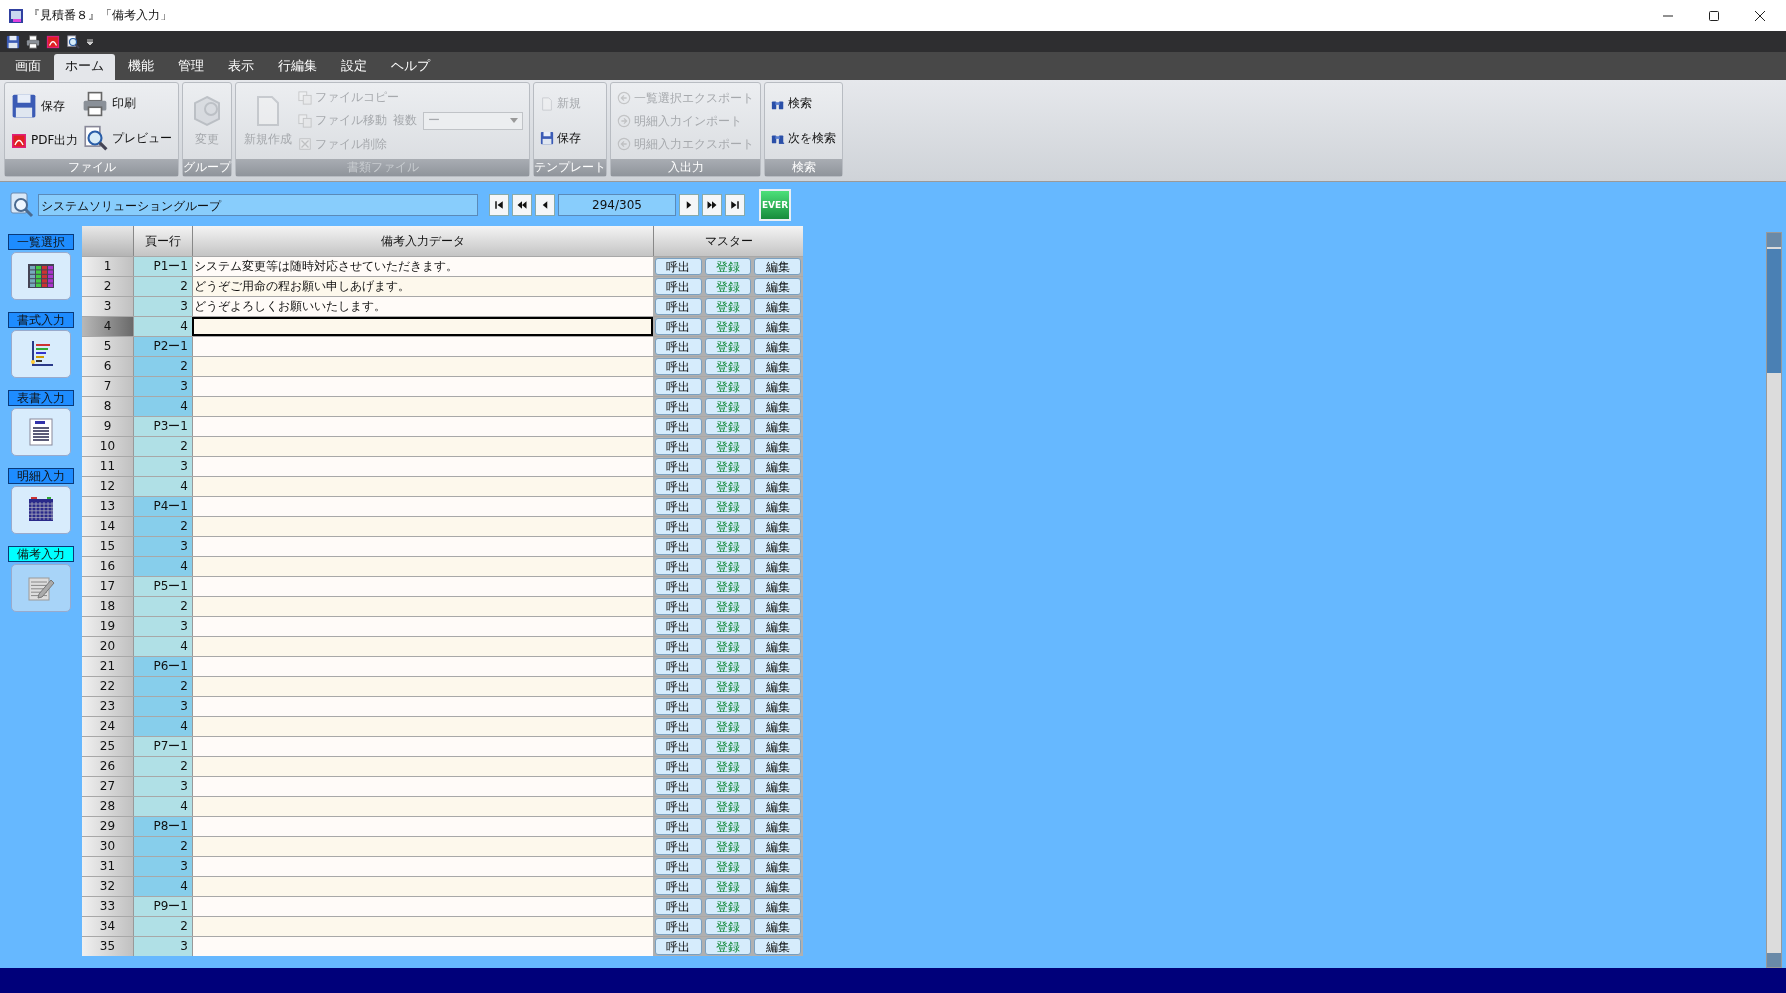 The width and height of the screenshot is (1786, 993). I want to click on menu-tab: 行編集, so click(297, 67).